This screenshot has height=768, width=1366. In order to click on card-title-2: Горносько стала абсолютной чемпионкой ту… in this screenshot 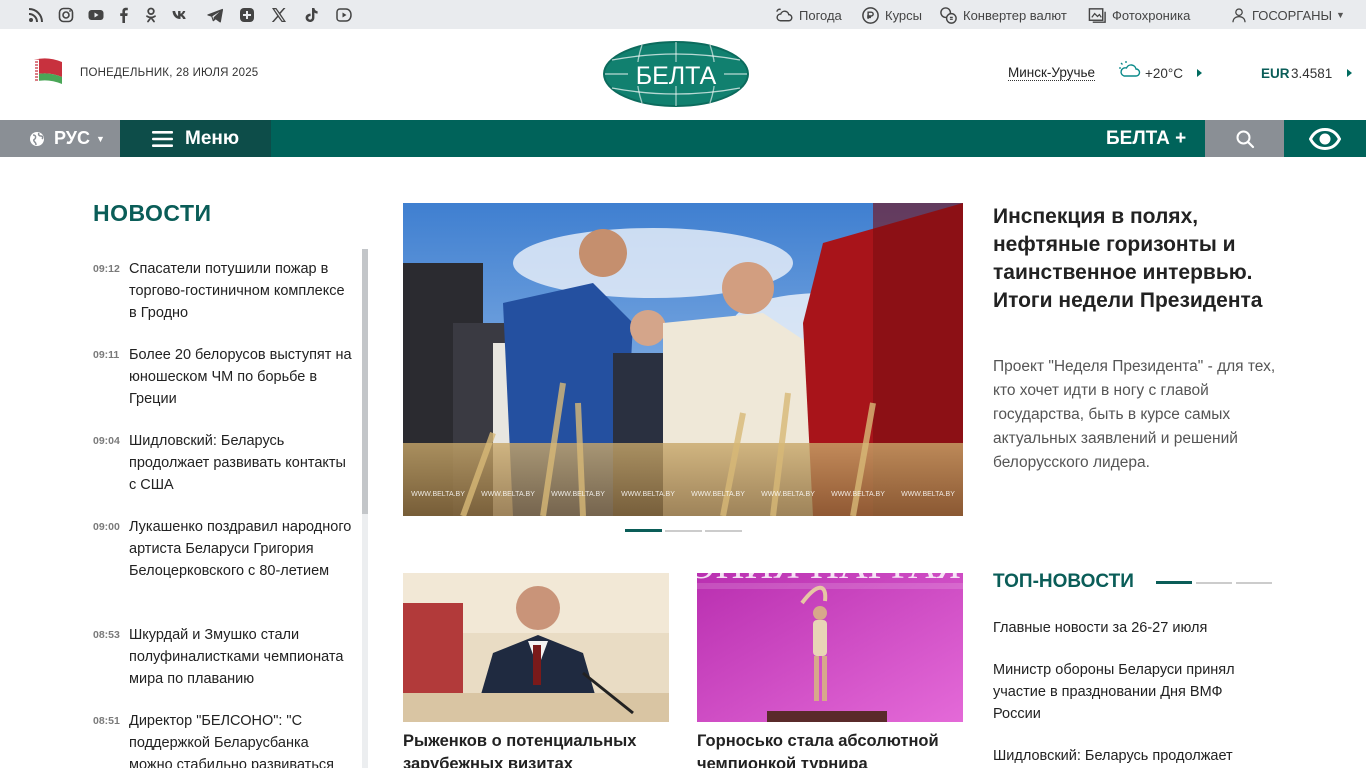, I will do `click(830, 749)`.